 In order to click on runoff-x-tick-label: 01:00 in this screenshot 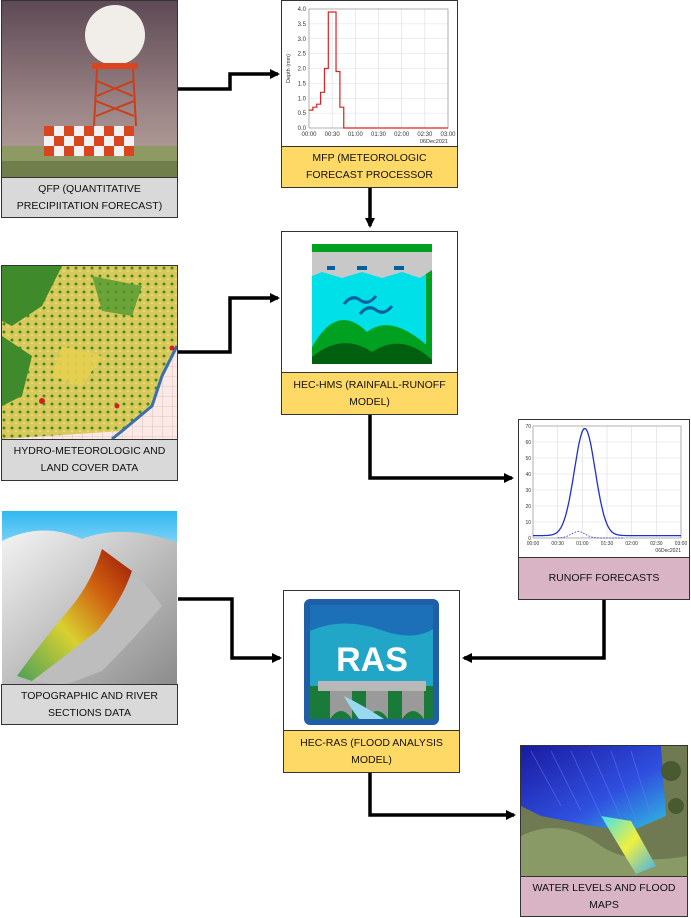, I will do `click(582, 544)`.